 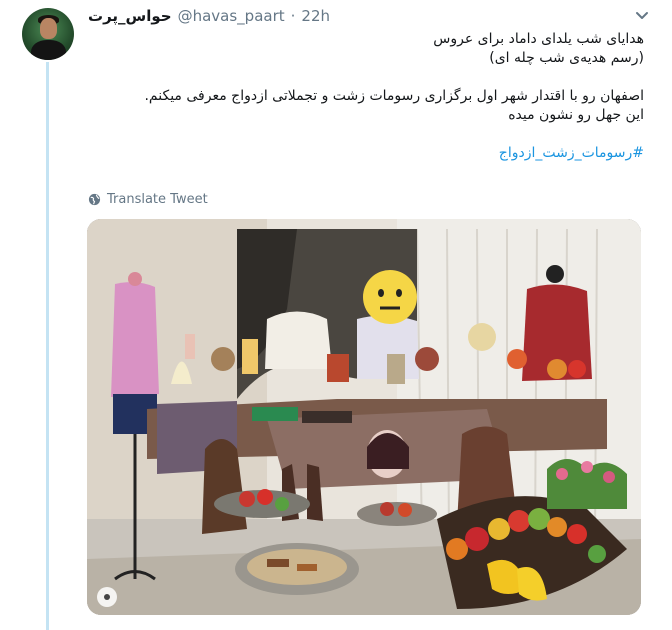 What do you see at coordinates (47, 346) in the screenshot?
I see `thread-line` at bounding box center [47, 346].